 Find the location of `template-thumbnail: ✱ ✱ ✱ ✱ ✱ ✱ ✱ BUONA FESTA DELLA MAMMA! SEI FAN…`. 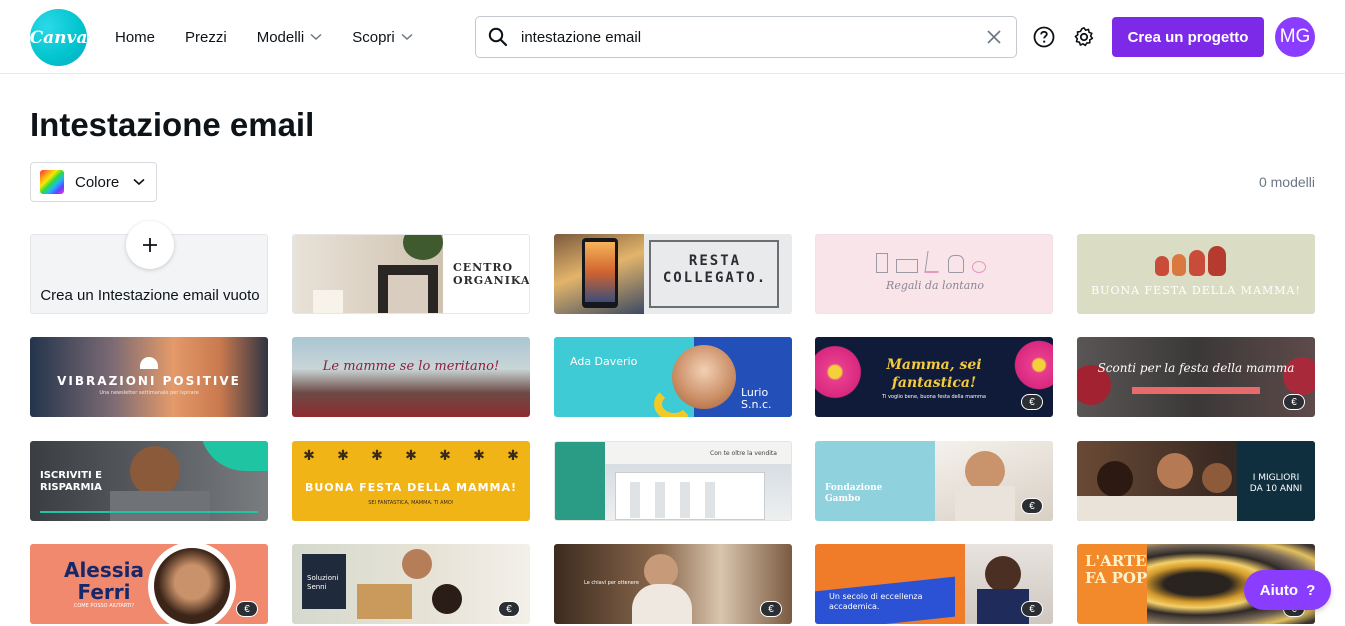

template-thumbnail: ✱ ✱ ✱ ✱ ✱ ✱ ✱ BUONA FESTA DELLA MAMMA! SEI FAN… is located at coordinates (411, 481).